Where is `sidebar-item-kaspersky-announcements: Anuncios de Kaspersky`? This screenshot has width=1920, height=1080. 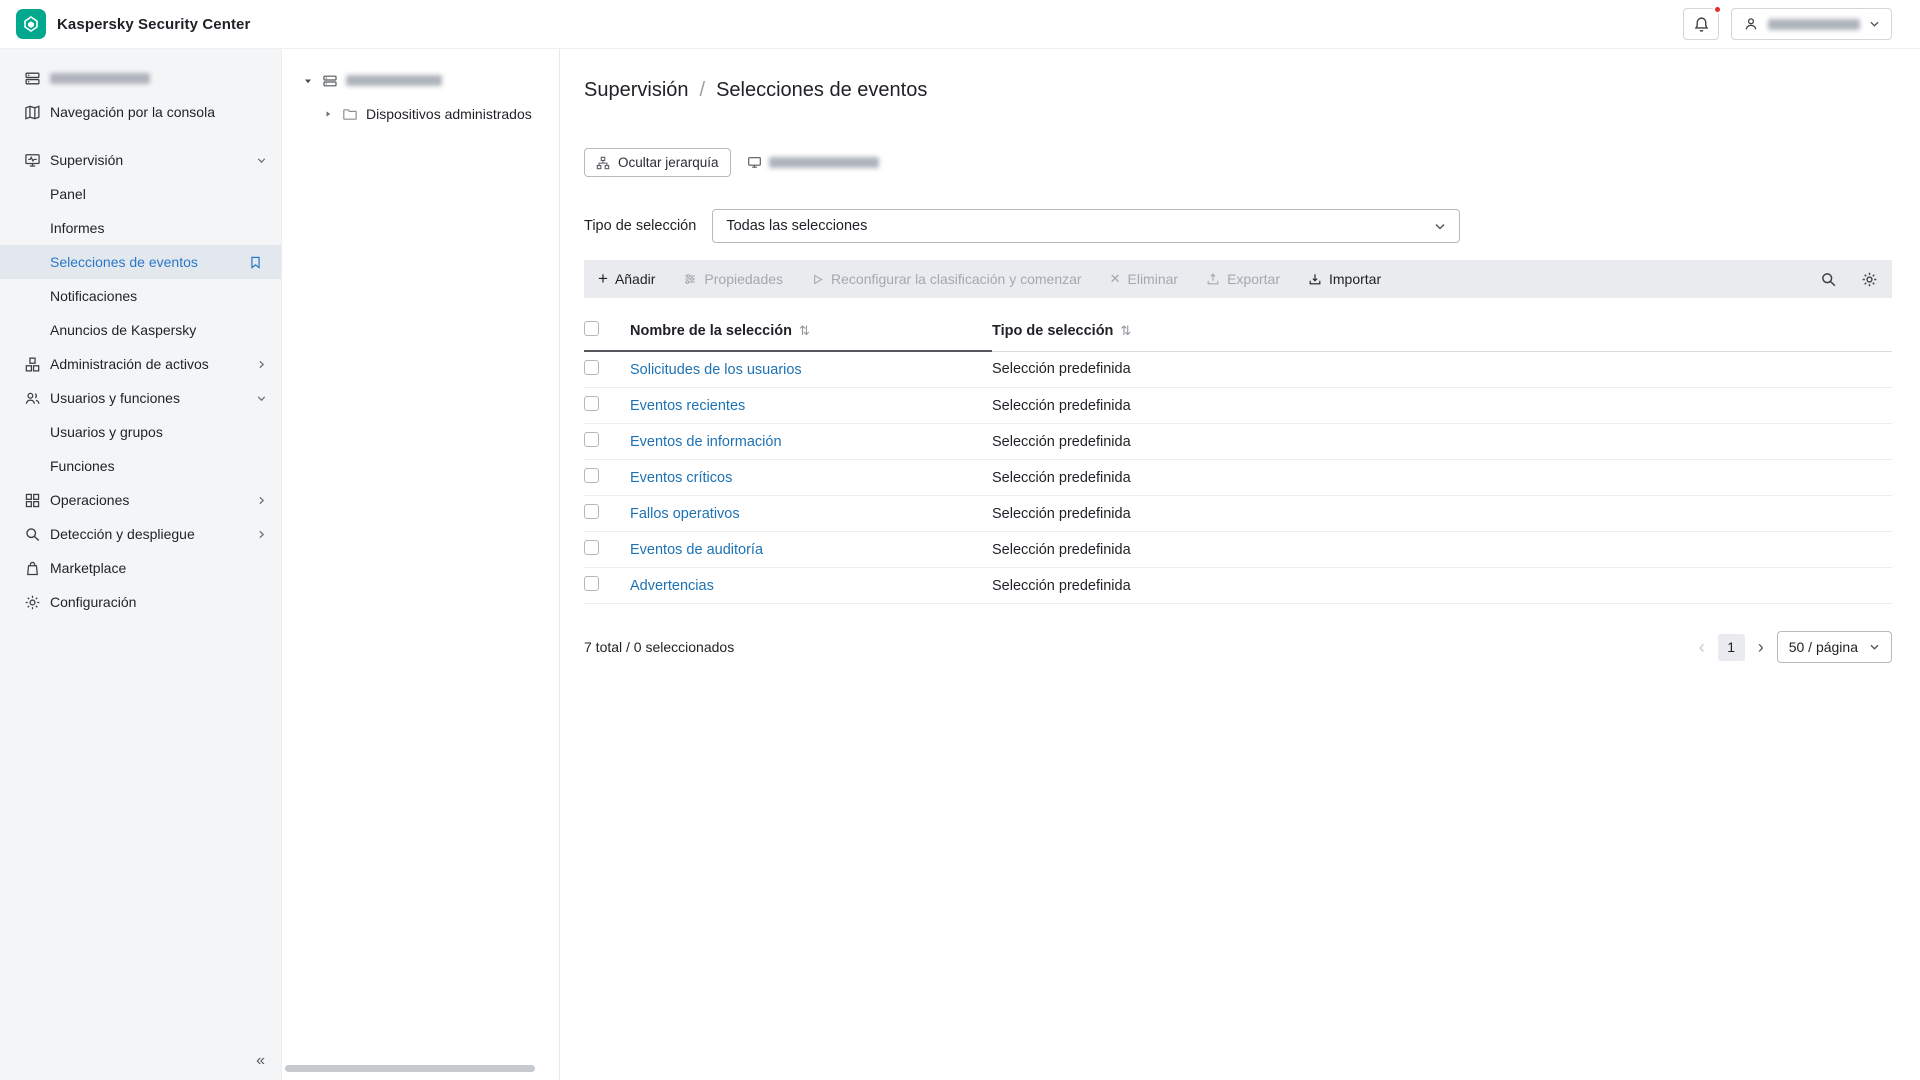
sidebar-item-kaspersky-announcements: Anuncios de Kaspersky is located at coordinates (140, 330).